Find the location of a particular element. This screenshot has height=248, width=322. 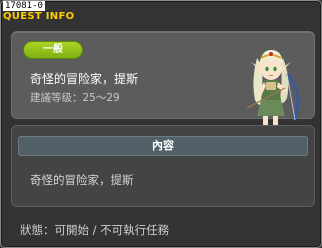

content-header: 內容 is located at coordinates (163, 146).